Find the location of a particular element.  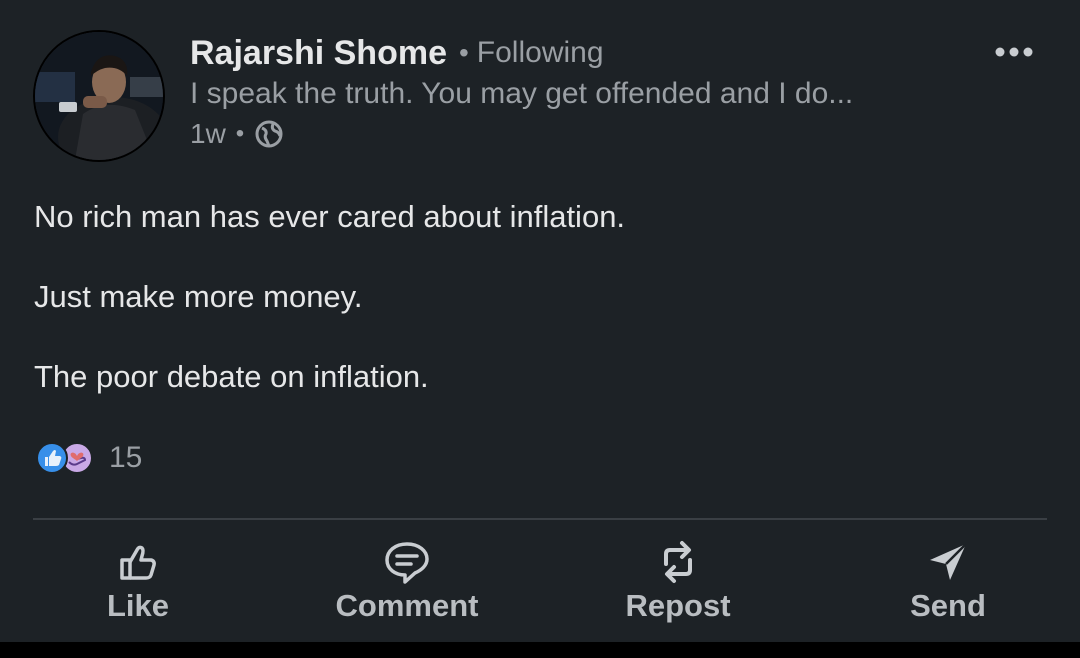

author-avatar is located at coordinates (99, 96).